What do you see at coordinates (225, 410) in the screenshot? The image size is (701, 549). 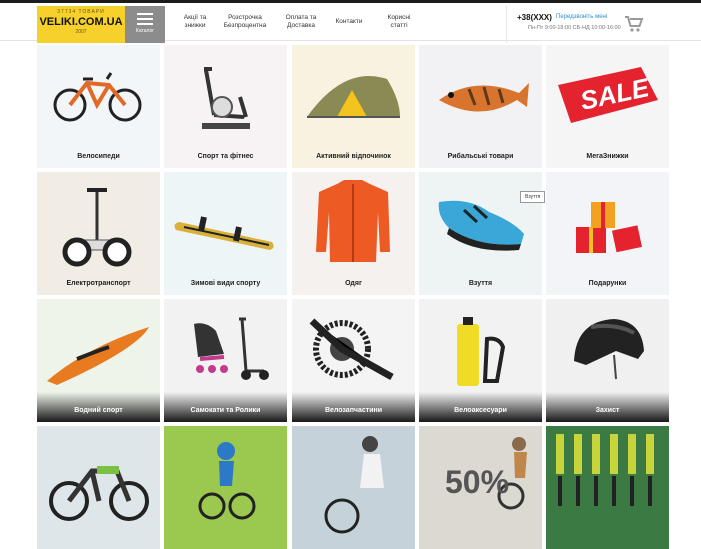 I see `category-label: Самокати та Ролики` at bounding box center [225, 410].